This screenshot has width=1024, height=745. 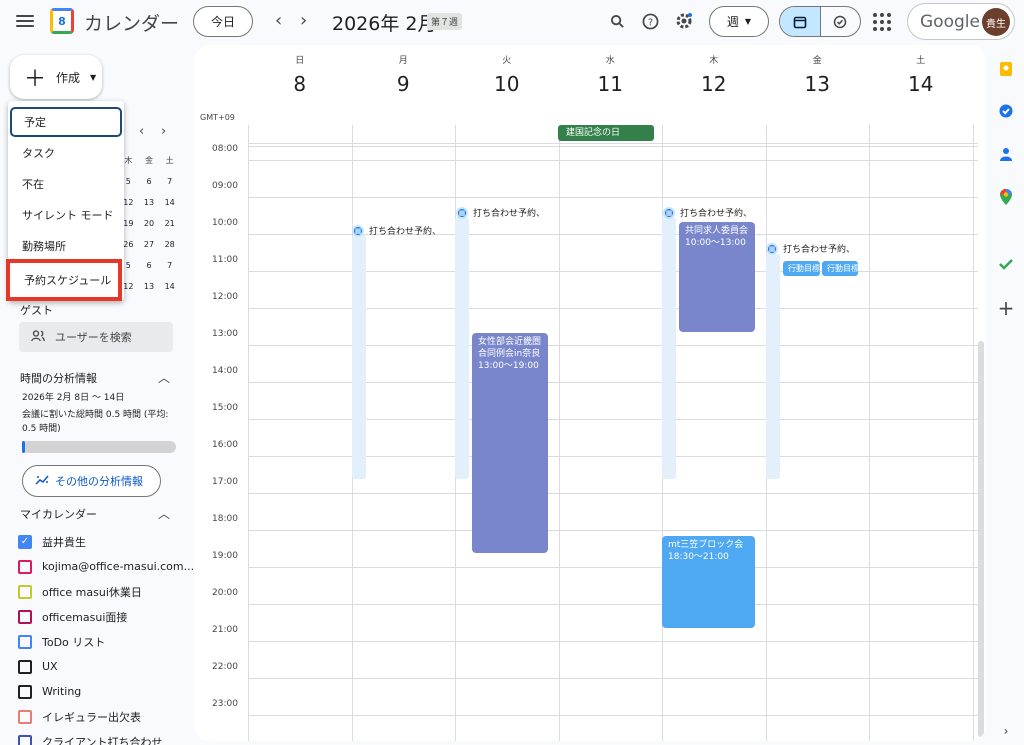 I want to click on mini-day: 20, so click(x=149, y=223).